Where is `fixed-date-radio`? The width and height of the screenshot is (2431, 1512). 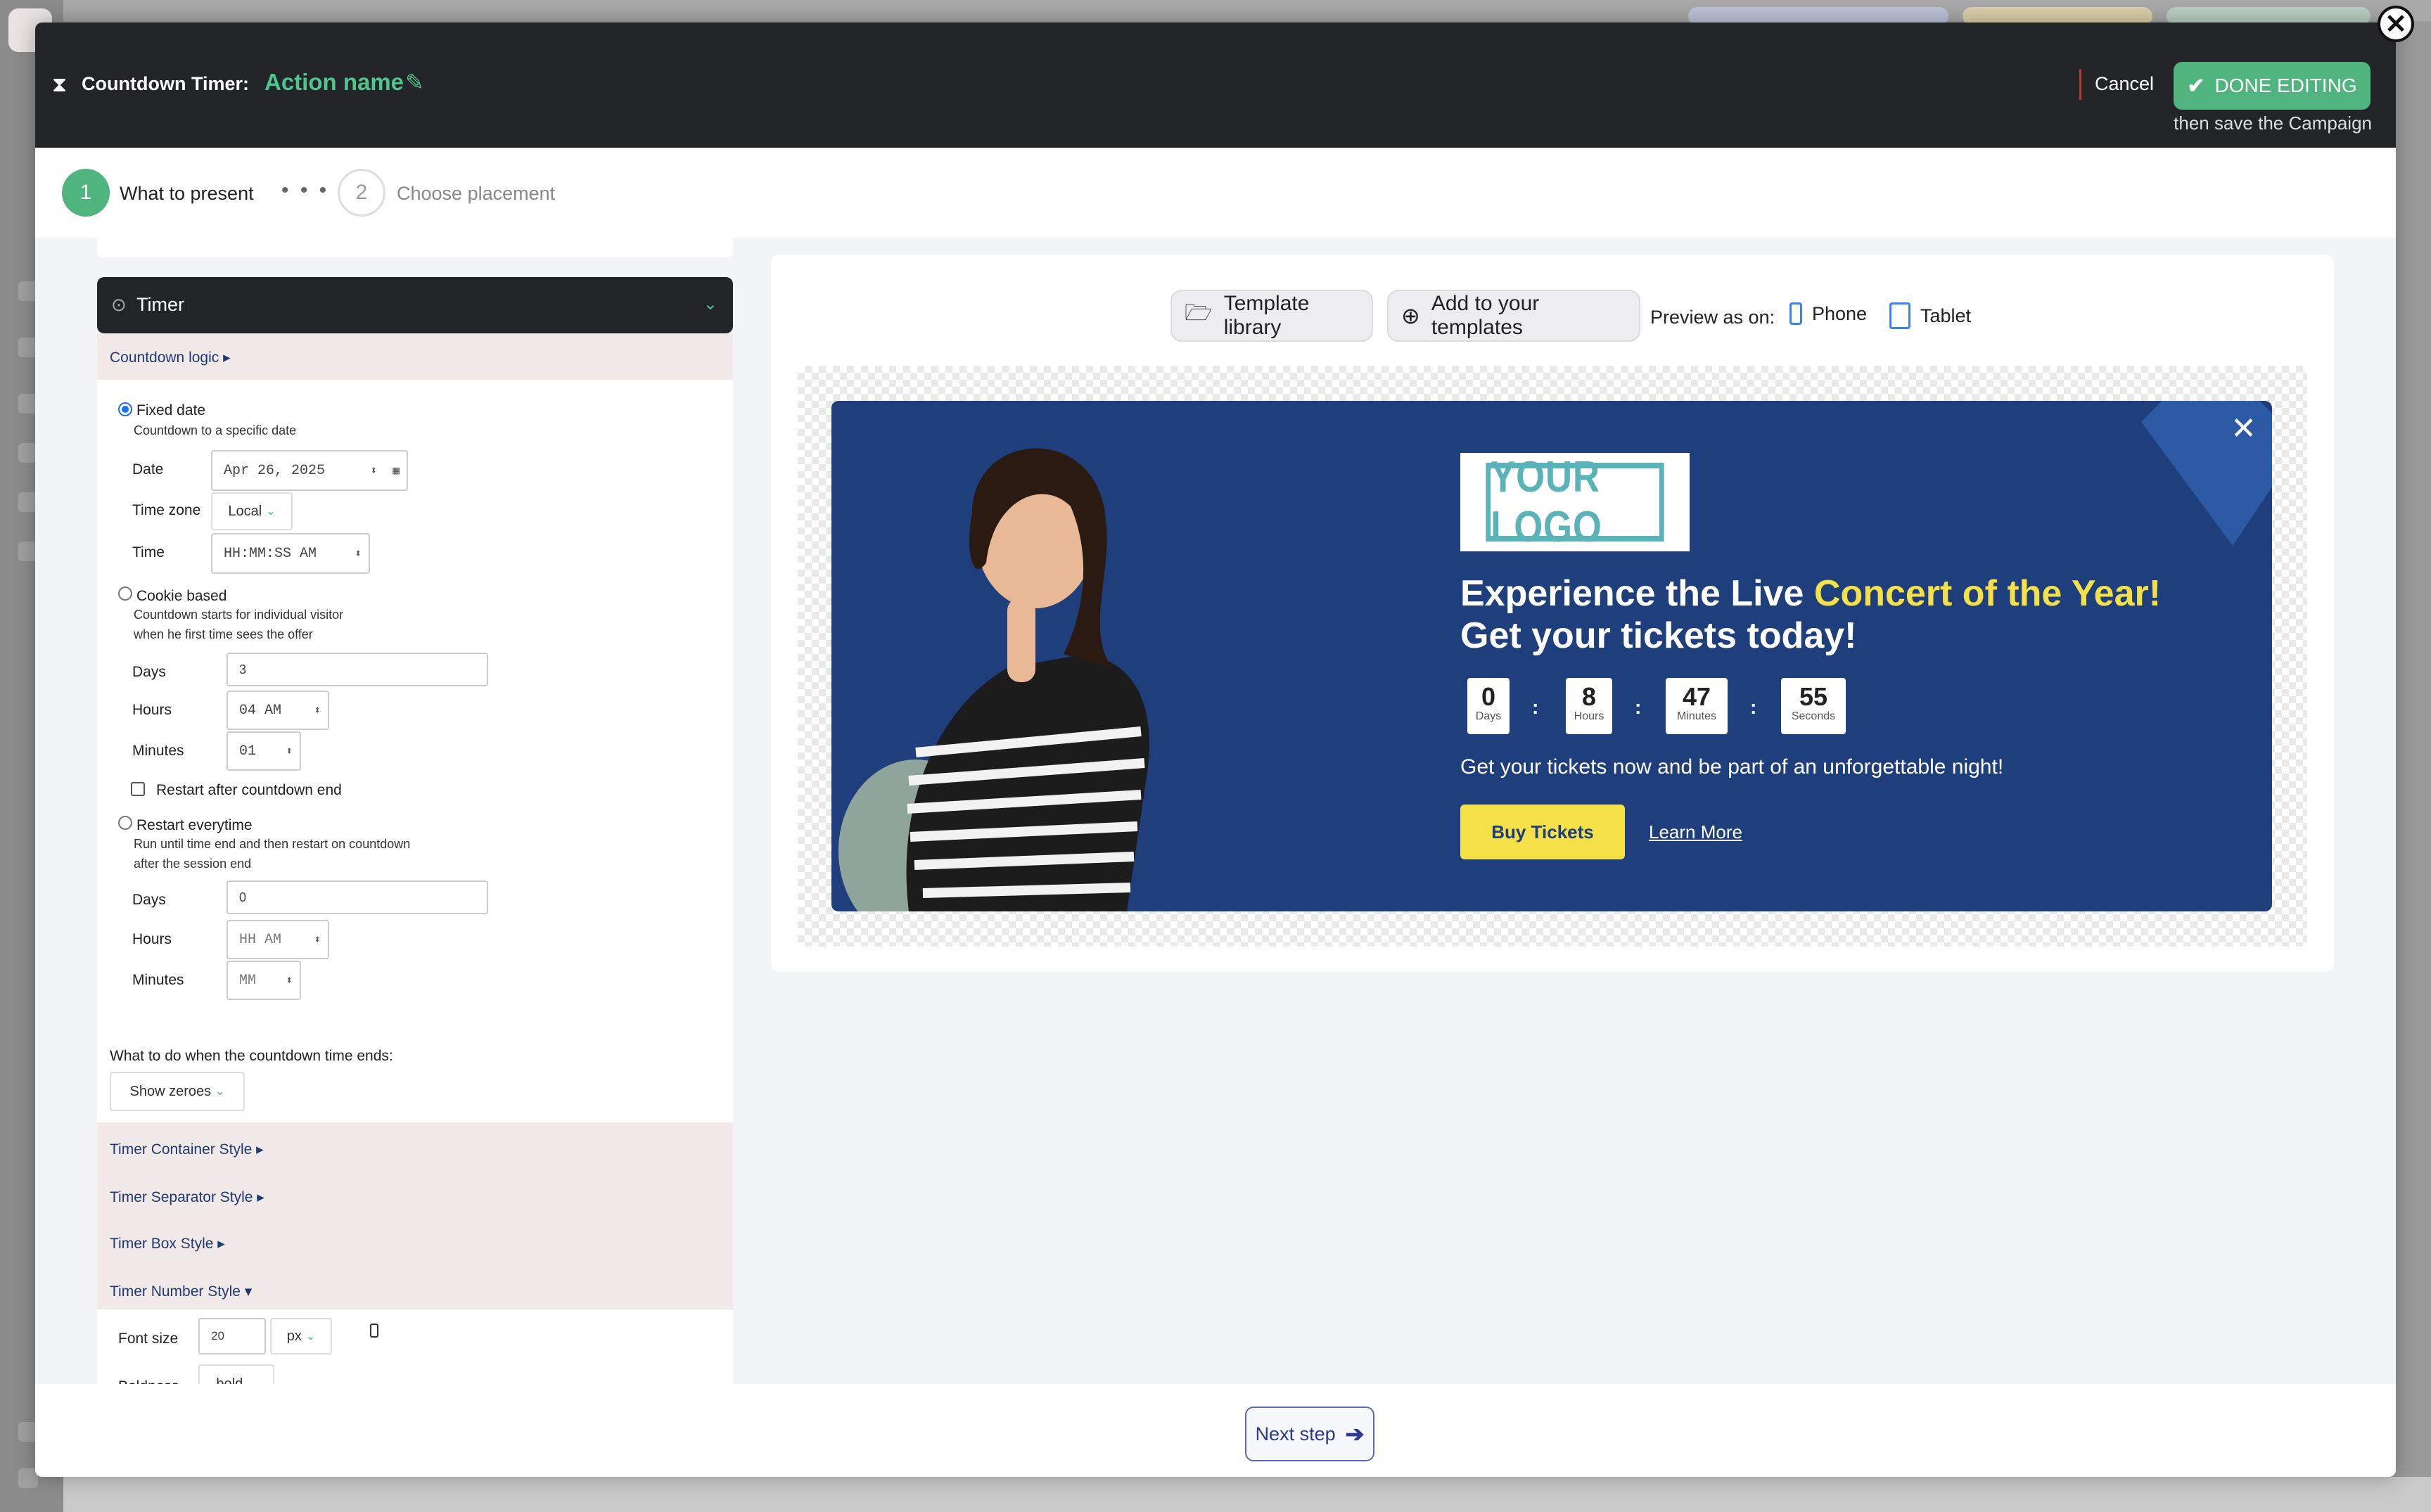 fixed-date-radio is located at coordinates (125, 409).